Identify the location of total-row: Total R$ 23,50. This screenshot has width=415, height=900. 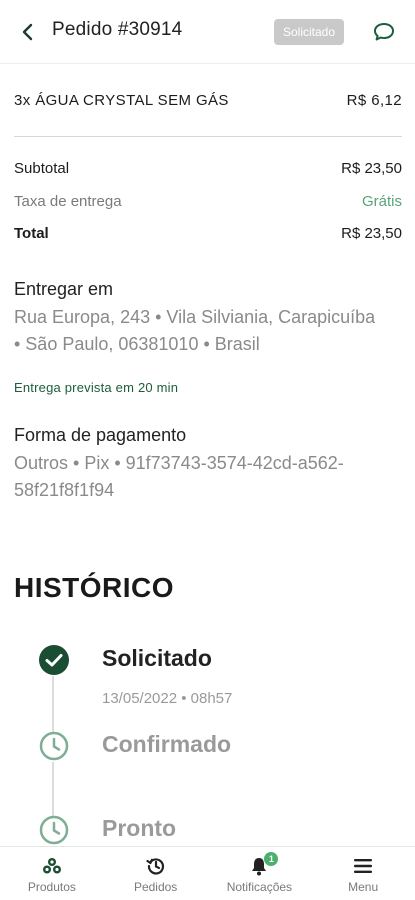
(208, 233).